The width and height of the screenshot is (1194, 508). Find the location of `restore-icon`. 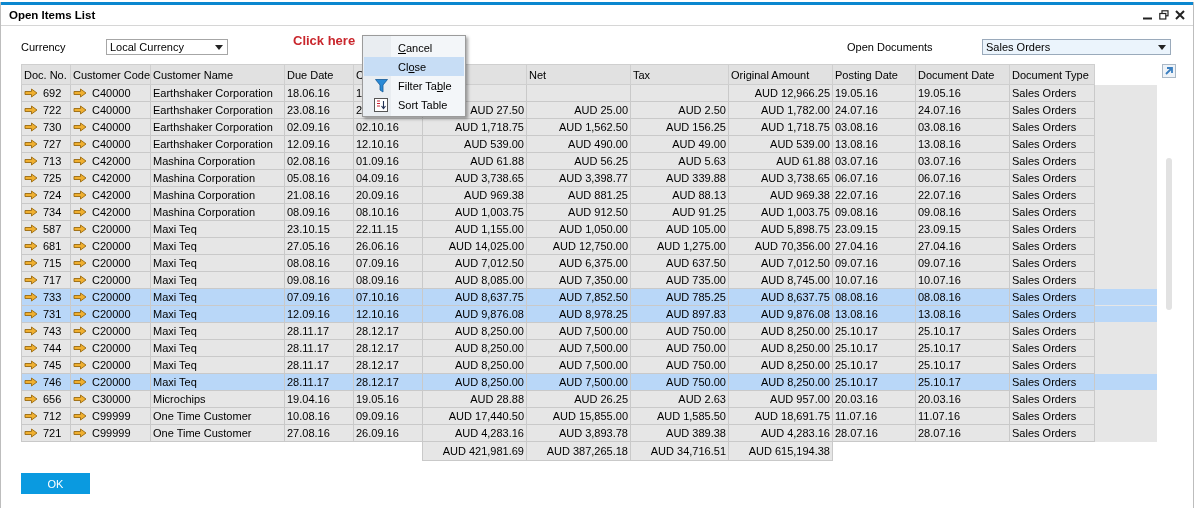

restore-icon is located at coordinates (1164, 15).